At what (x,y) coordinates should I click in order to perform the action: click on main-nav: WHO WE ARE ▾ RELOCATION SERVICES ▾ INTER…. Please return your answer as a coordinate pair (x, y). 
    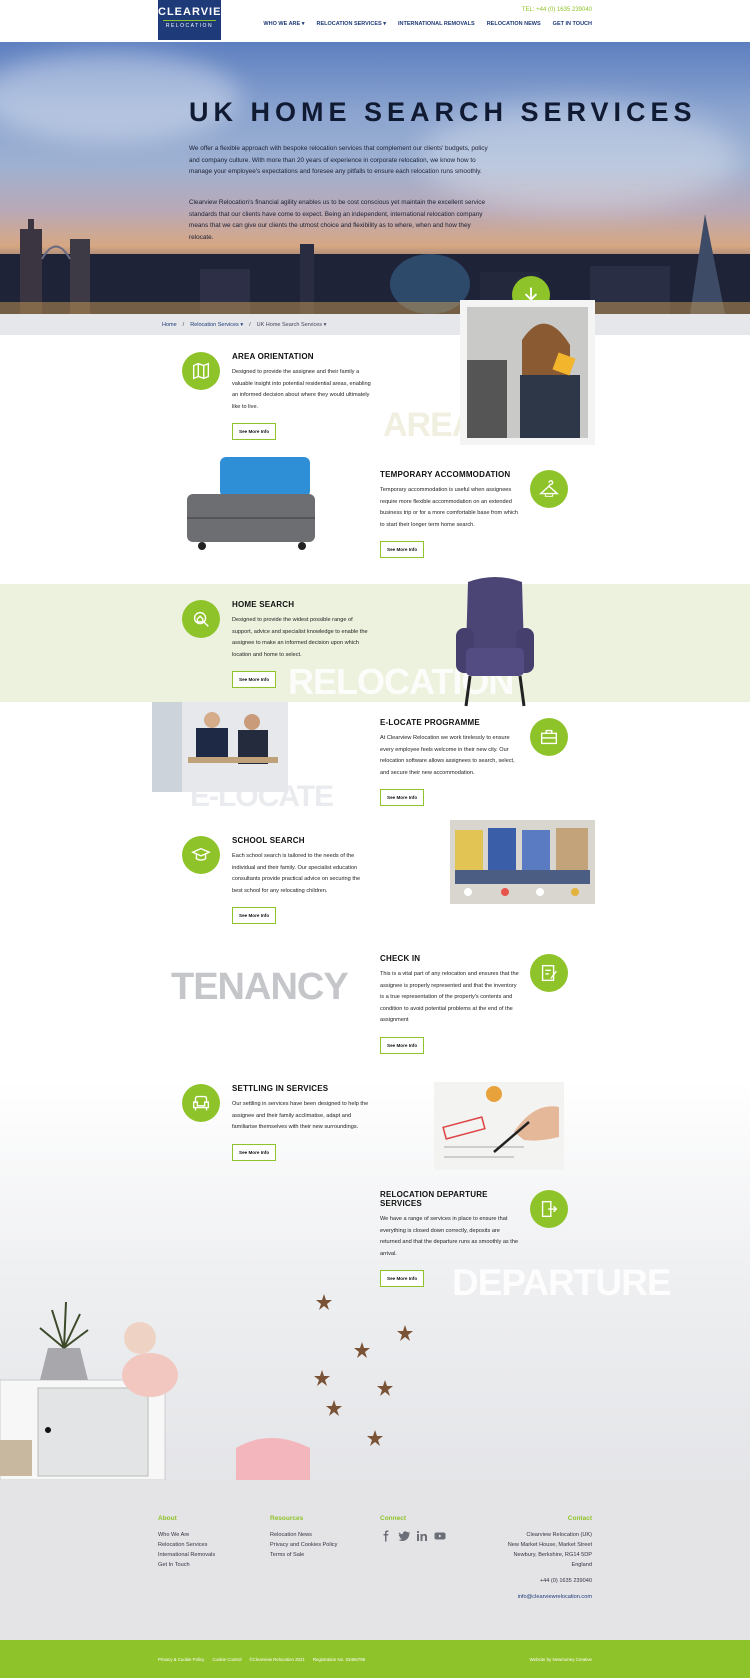
    Looking at the image, I should click on (427, 24).